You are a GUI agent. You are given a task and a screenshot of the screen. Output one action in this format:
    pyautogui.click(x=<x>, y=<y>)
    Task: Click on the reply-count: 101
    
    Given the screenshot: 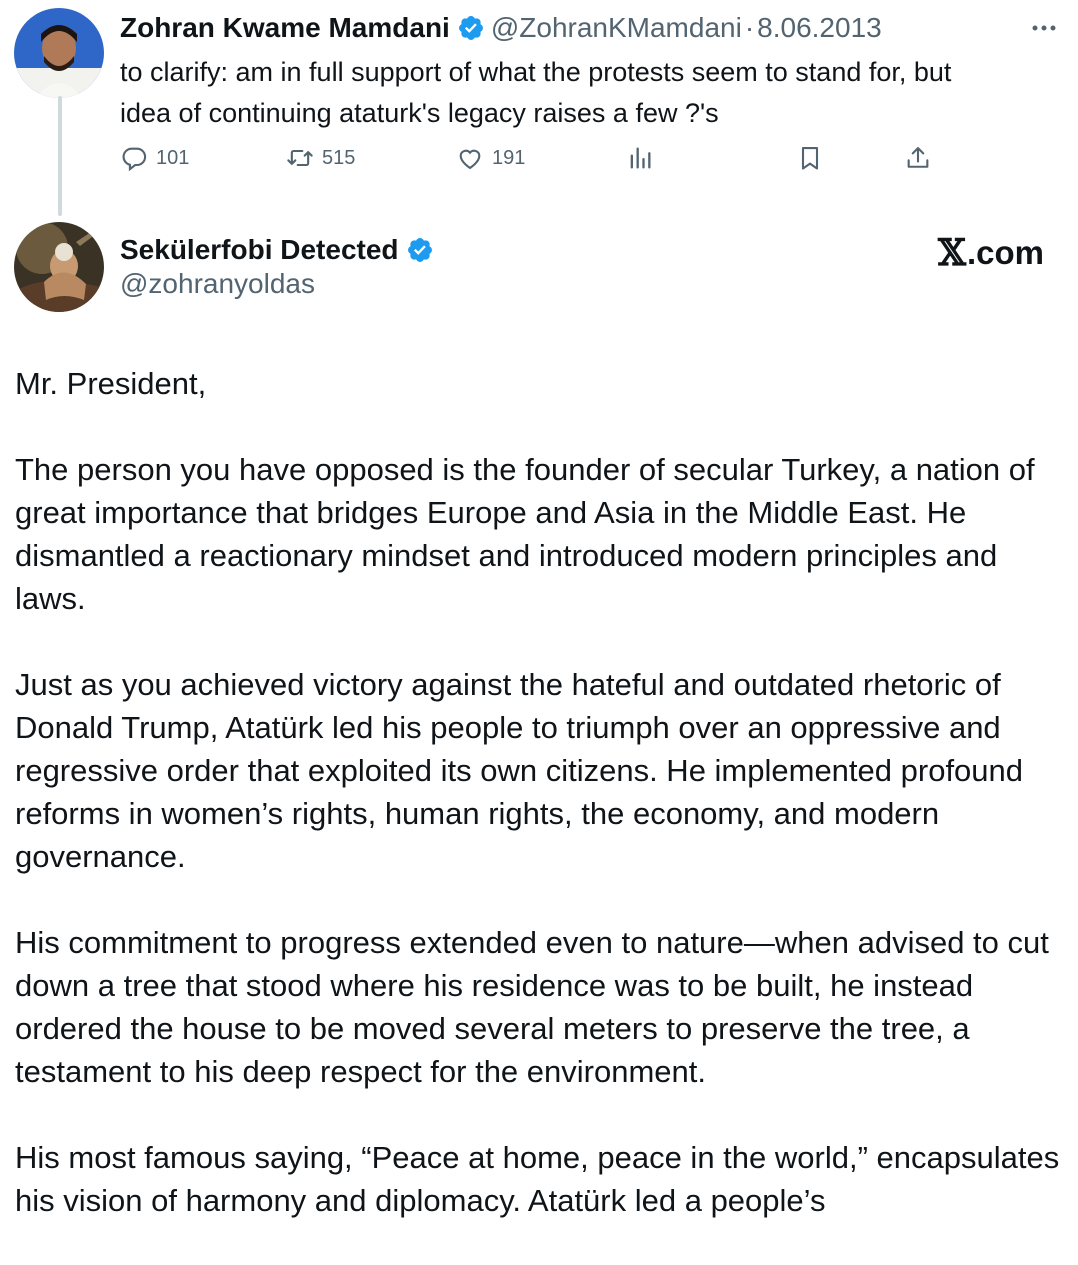 What is the action you would take?
    pyautogui.click(x=173, y=157)
    